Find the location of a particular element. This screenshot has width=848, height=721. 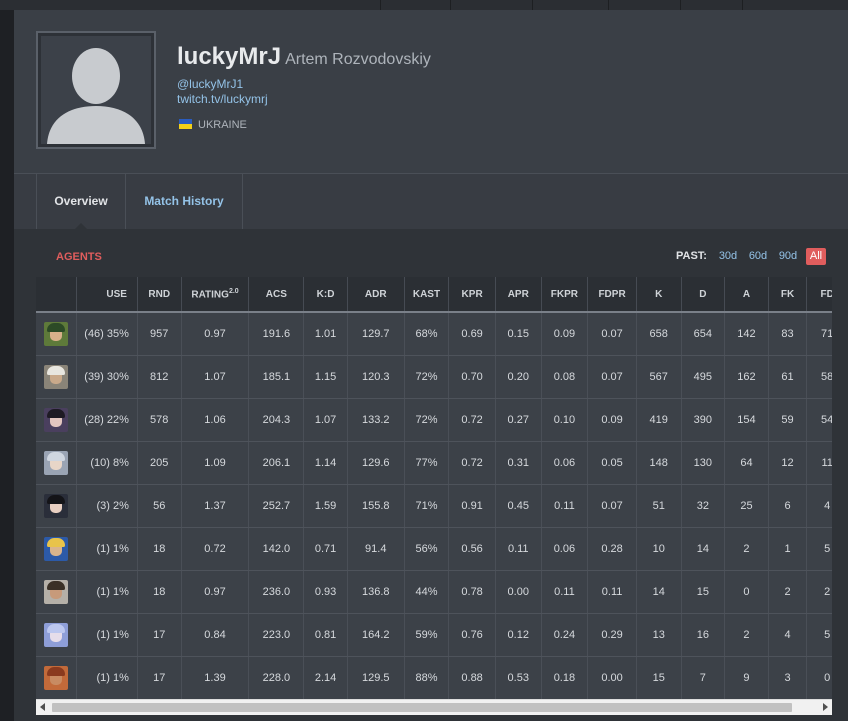

cell-kast: 56% is located at coordinates (427, 549).